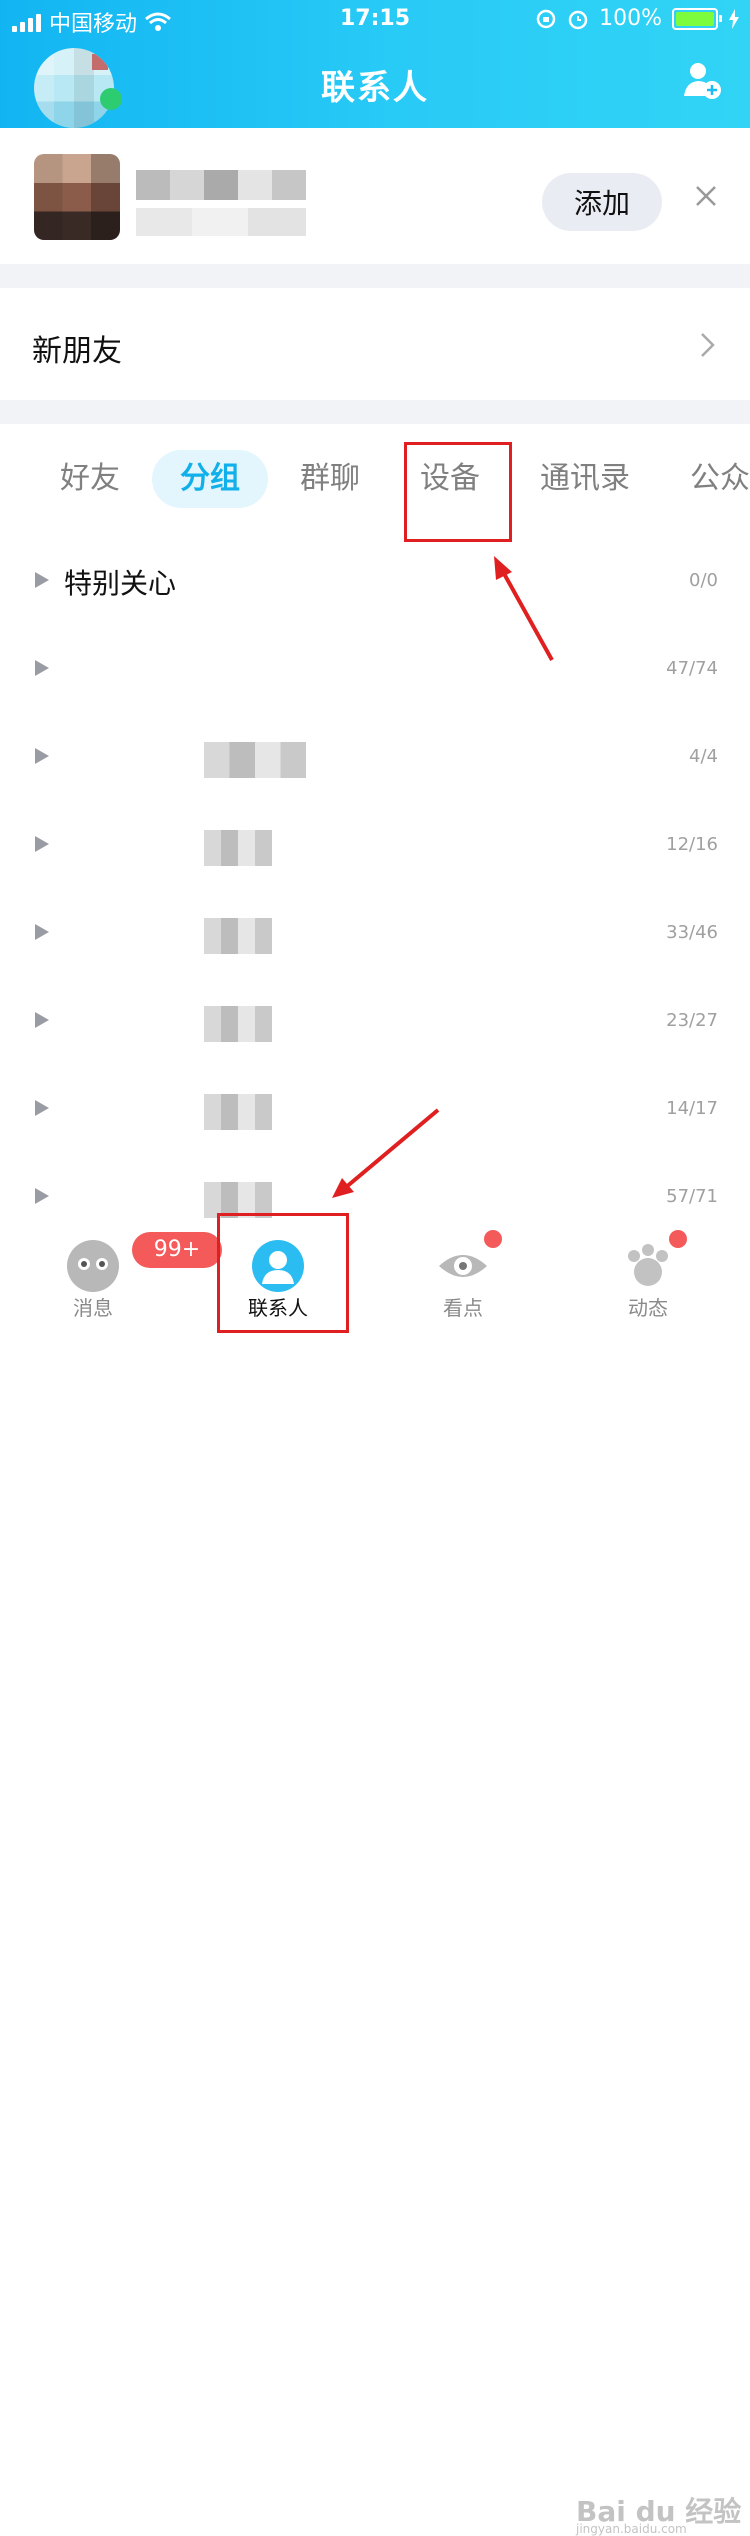  Describe the element at coordinates (706, 196) in the screenshot. I see `close-icon` at that location.